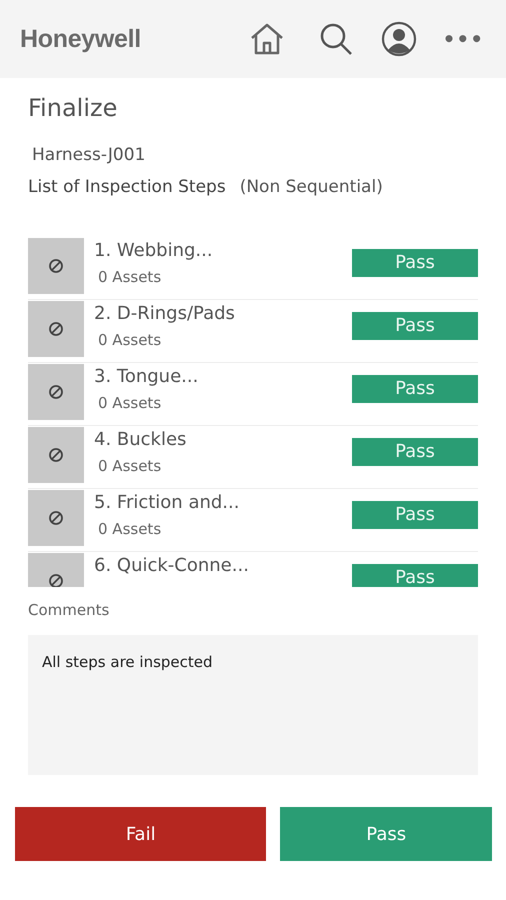 This screenshot has width=506, height=900. Describe the element at coordinates (223, 313) in the screenshot. I see `step-title: 2. D-Rings/Pads` at that location.